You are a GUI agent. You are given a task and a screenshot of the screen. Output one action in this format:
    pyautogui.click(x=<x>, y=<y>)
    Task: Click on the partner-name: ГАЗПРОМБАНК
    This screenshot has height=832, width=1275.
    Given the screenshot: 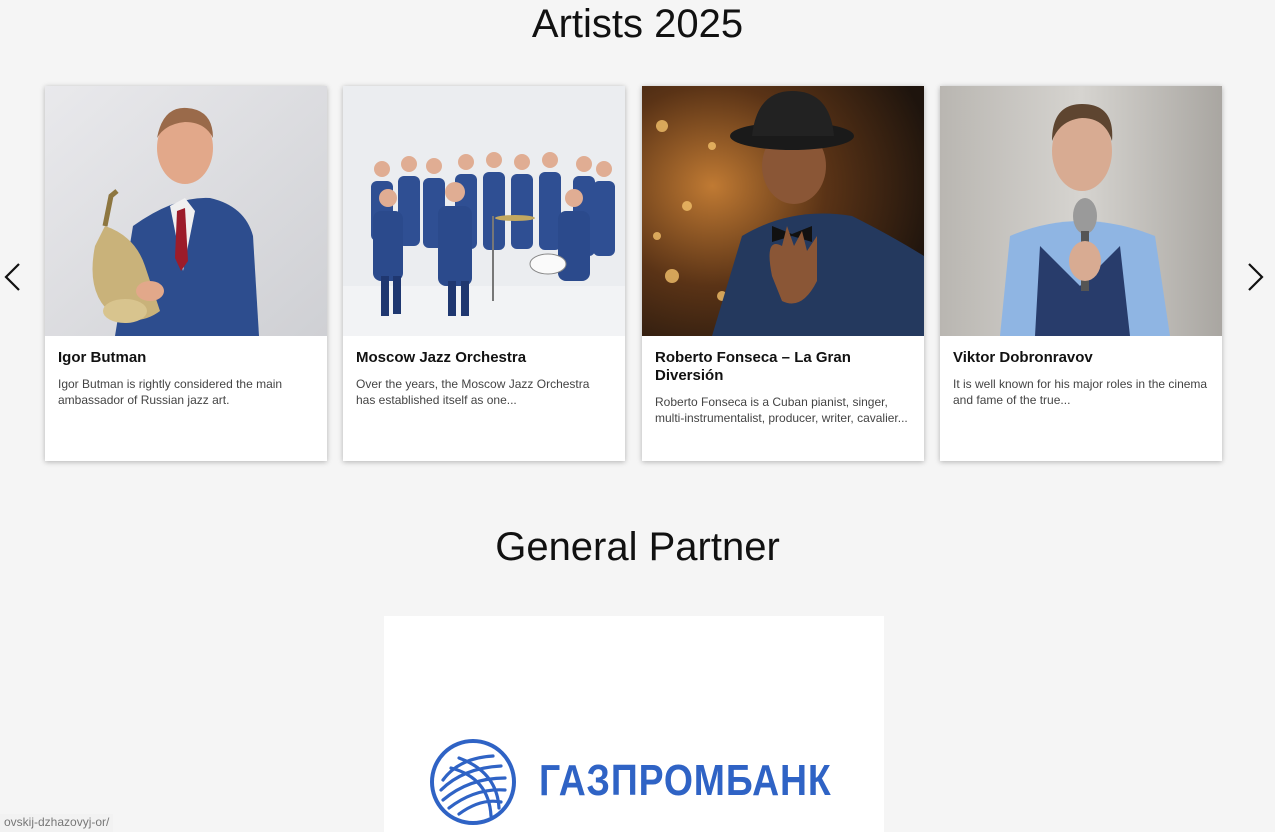 What is the action you would take?
    pyautogui.click(x=685, y=780)
    